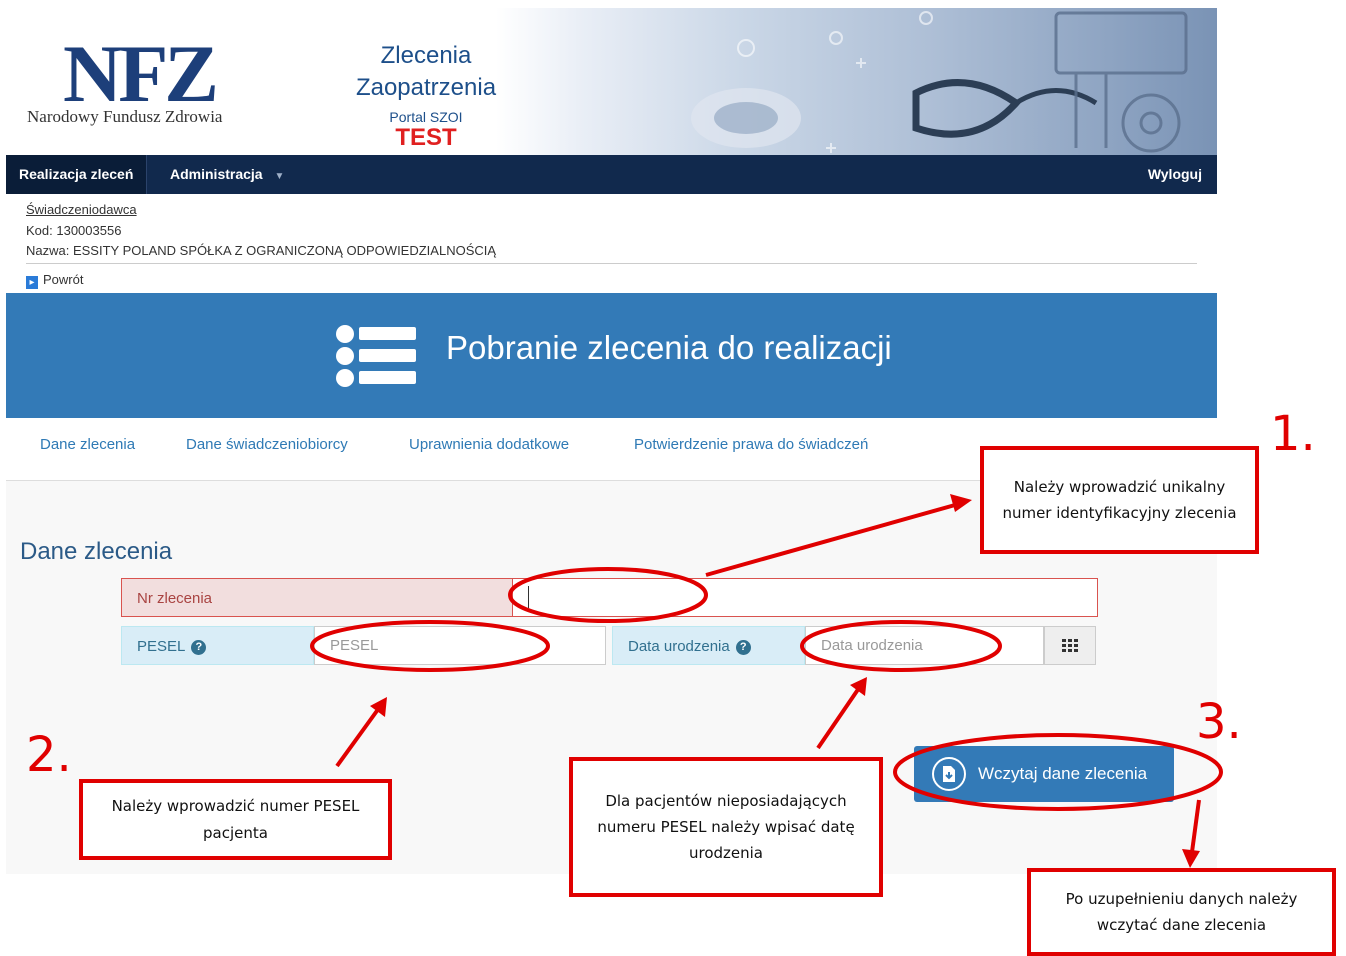 This screenshot has width=1346, height=956. Describe the element at coordinates (74, 230) in the screenshot. I see `provider-code: Kod: 130003556` at that location.